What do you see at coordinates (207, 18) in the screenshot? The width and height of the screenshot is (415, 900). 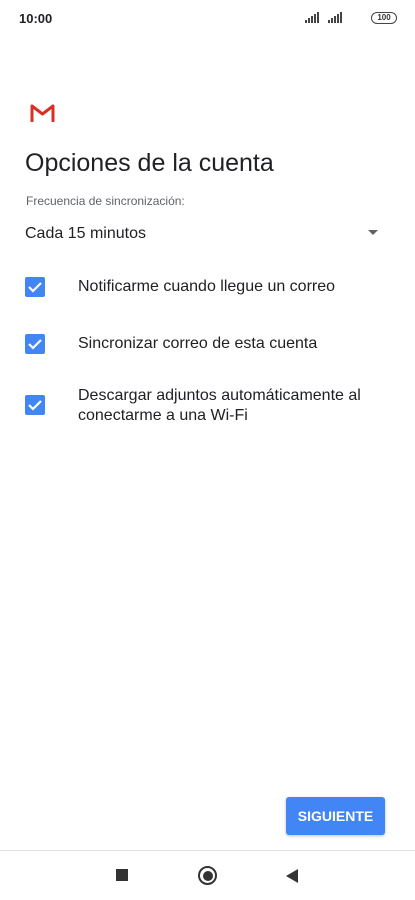 I see `status-bar: 10:00 100` at bounding box center [207, 18].